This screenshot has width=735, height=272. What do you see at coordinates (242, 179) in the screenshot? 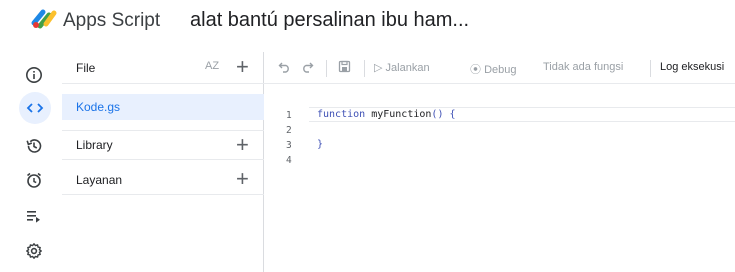
I see `add-service-button: +` at bounding box center [242, 179].